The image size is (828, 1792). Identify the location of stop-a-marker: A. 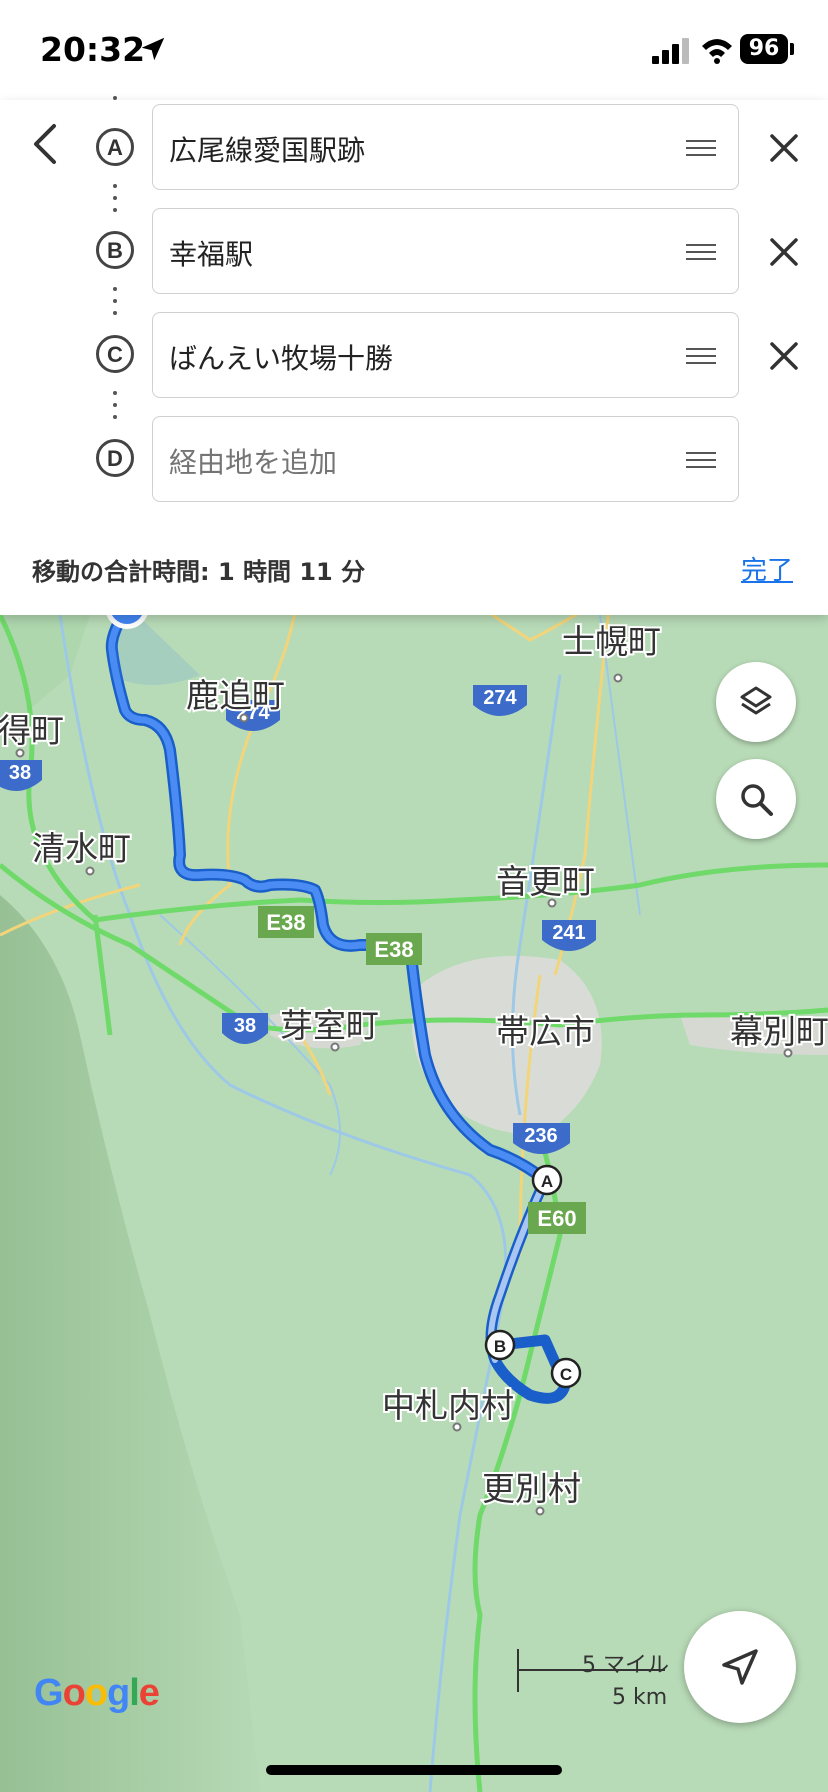
(115, 147).